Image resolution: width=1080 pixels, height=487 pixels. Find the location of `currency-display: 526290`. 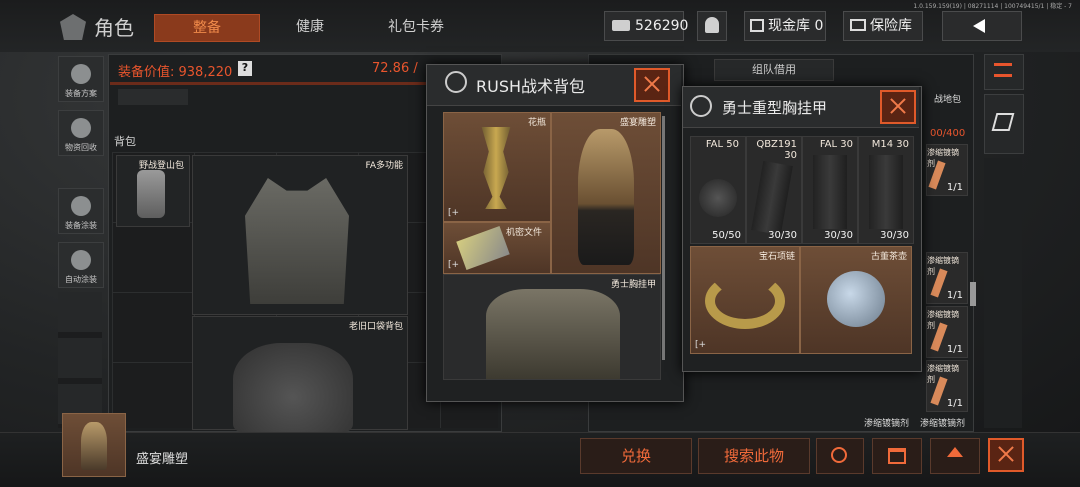

currency-display: 526290 is located at coordinates (646, 26).